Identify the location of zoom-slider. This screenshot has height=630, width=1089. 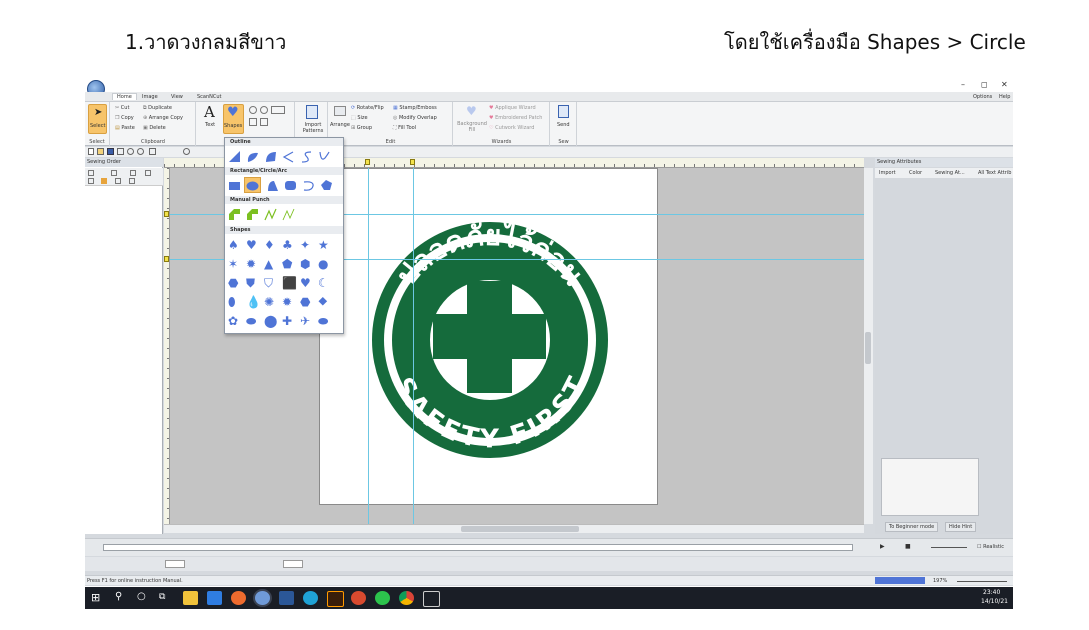
(982, 581).